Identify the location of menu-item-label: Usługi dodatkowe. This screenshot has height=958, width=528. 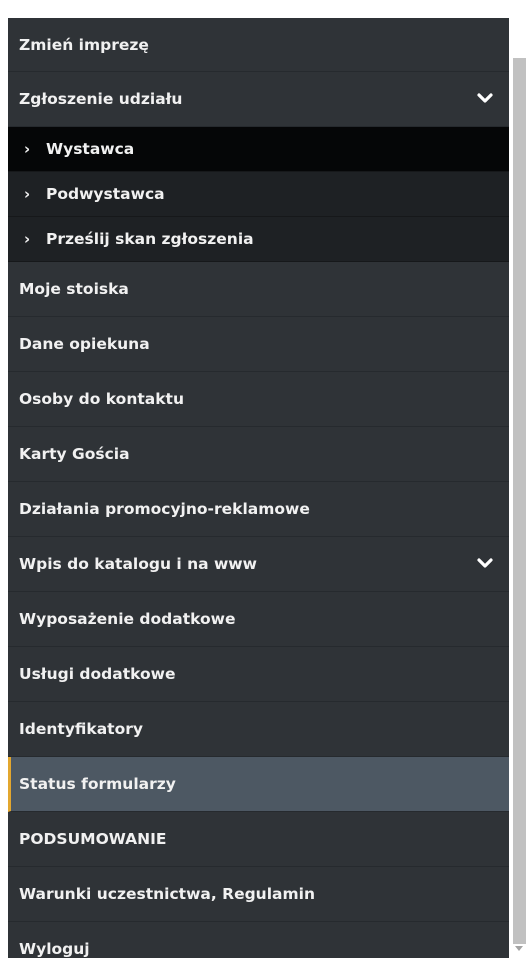
(97, 674).